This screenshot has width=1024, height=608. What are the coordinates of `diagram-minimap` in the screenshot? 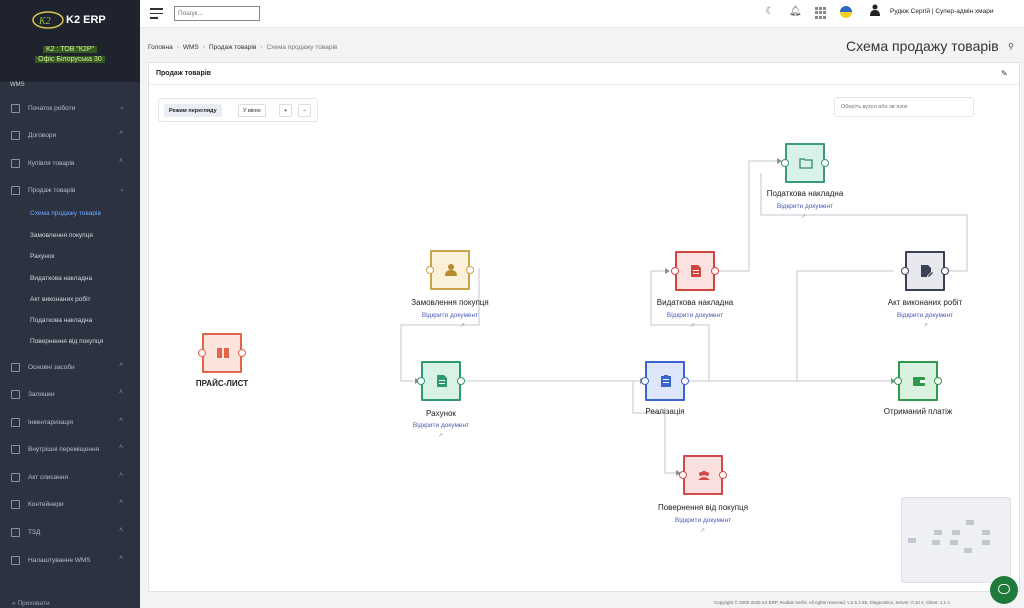 It's located at (956, 540).